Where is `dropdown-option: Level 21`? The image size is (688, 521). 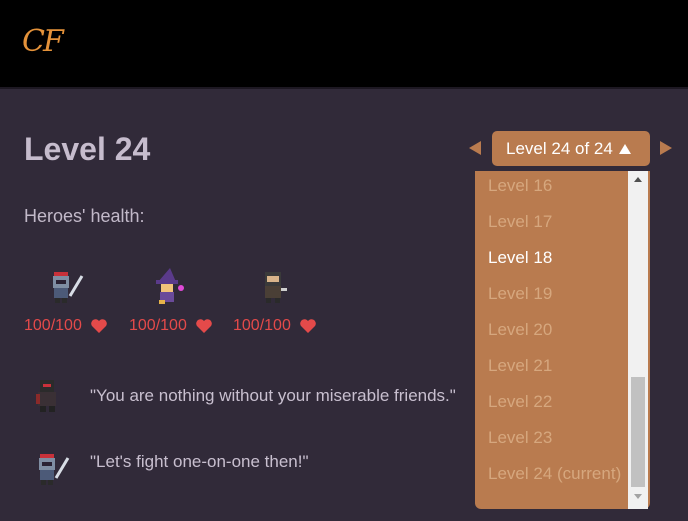
dropdown-option: Level 21 is located at coordinates (520, 369).